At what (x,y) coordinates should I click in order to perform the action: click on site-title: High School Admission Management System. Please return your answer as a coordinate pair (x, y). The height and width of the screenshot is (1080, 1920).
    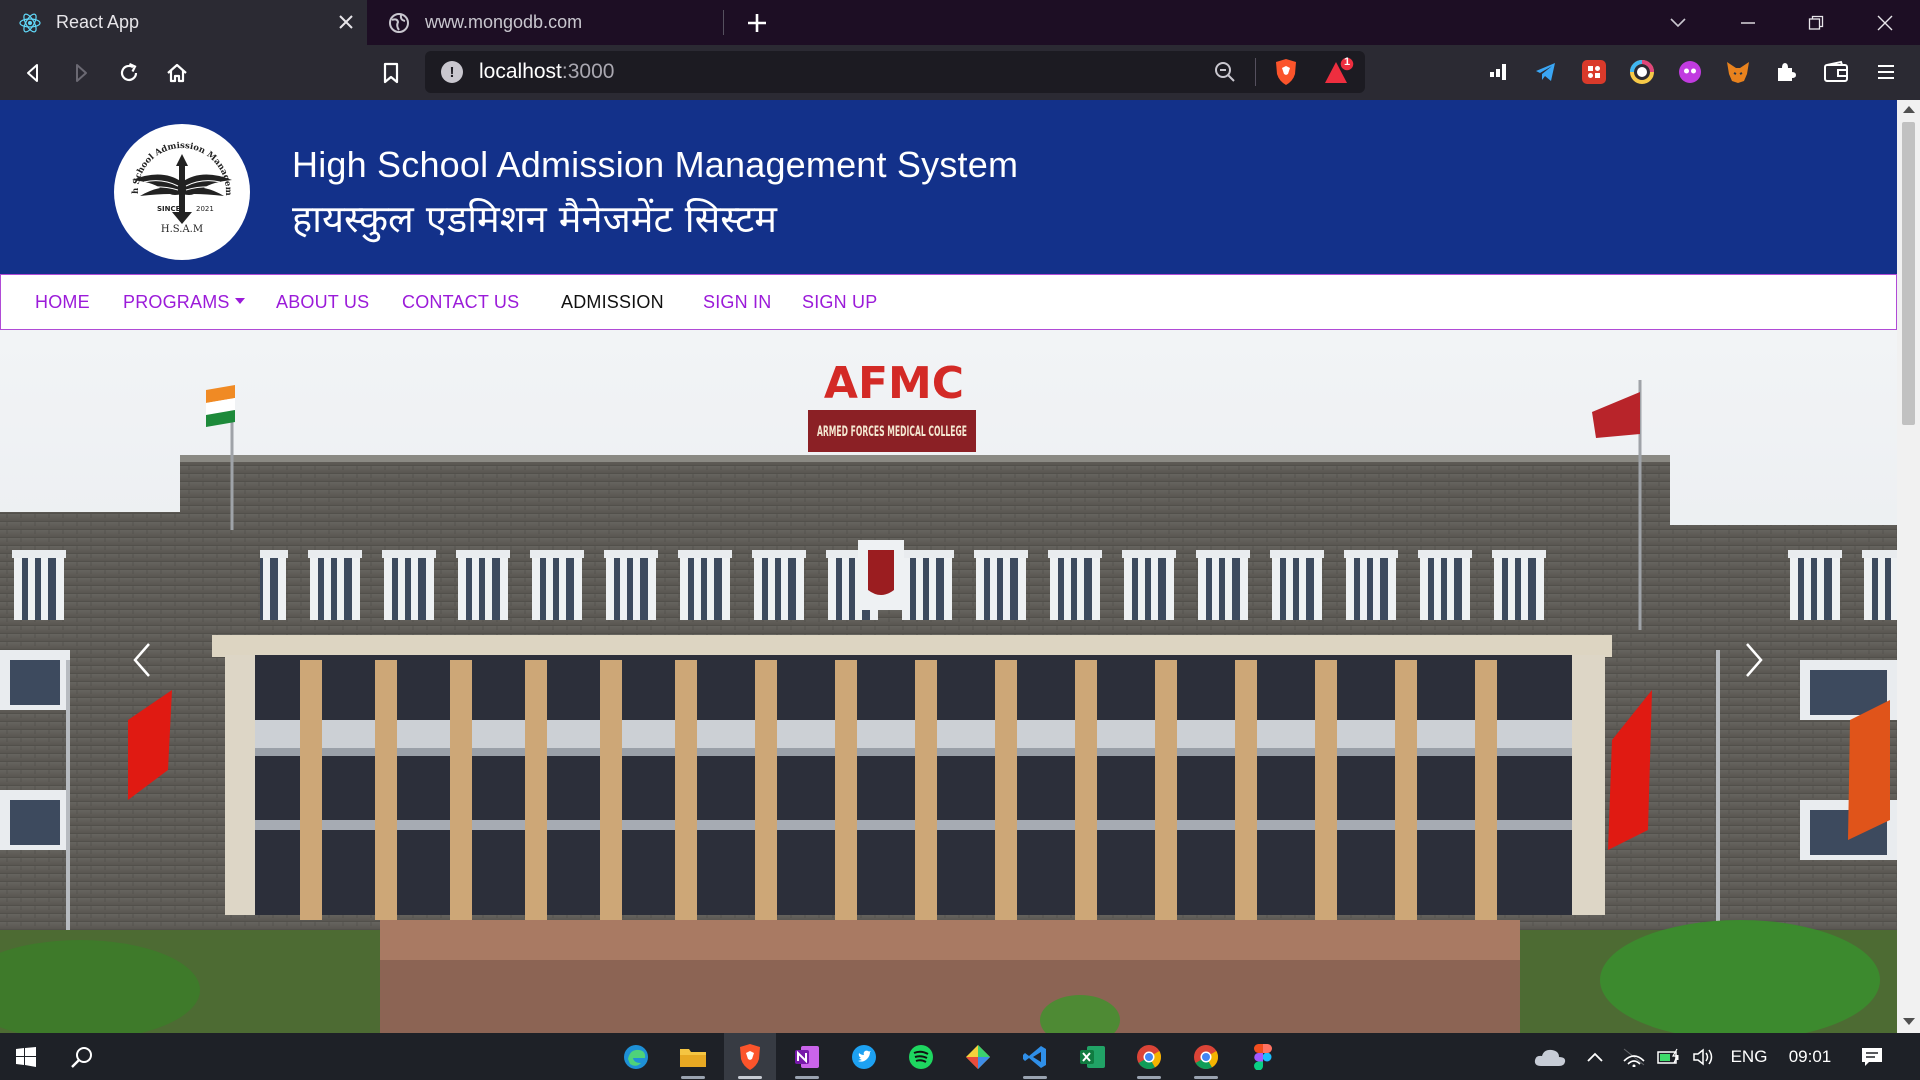
    Looking at the image, I should click on (655, 164).